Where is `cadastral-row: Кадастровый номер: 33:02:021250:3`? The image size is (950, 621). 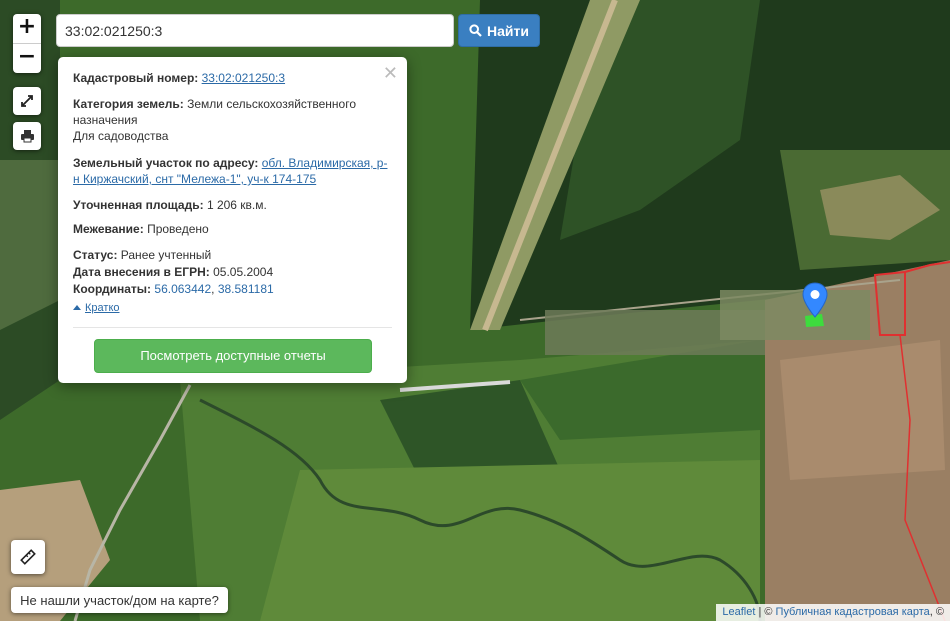 cadastral-row: Кадастровый номер: 33:02:021250:3 is located at coordinates (233, 78).